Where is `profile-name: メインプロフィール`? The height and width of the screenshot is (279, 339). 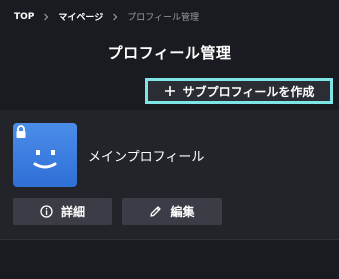
profile-name: メインプロフィール is located at coordinates (146, 157).